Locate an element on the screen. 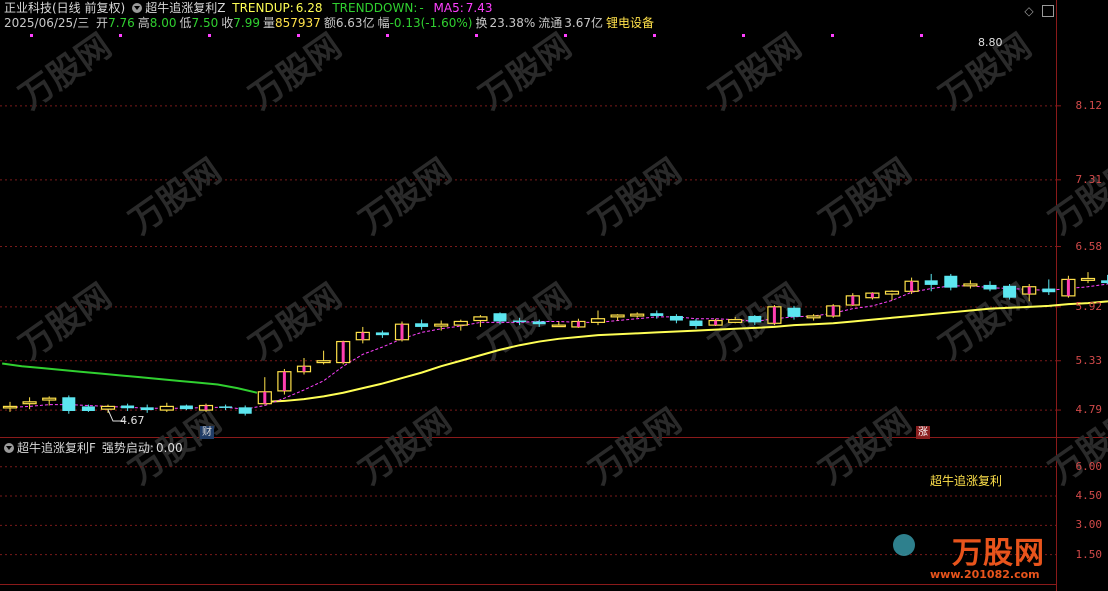 This screenshot has height=591, width=1108. sub-tick-label: 6.00 is located at coordinates (1089, 466).